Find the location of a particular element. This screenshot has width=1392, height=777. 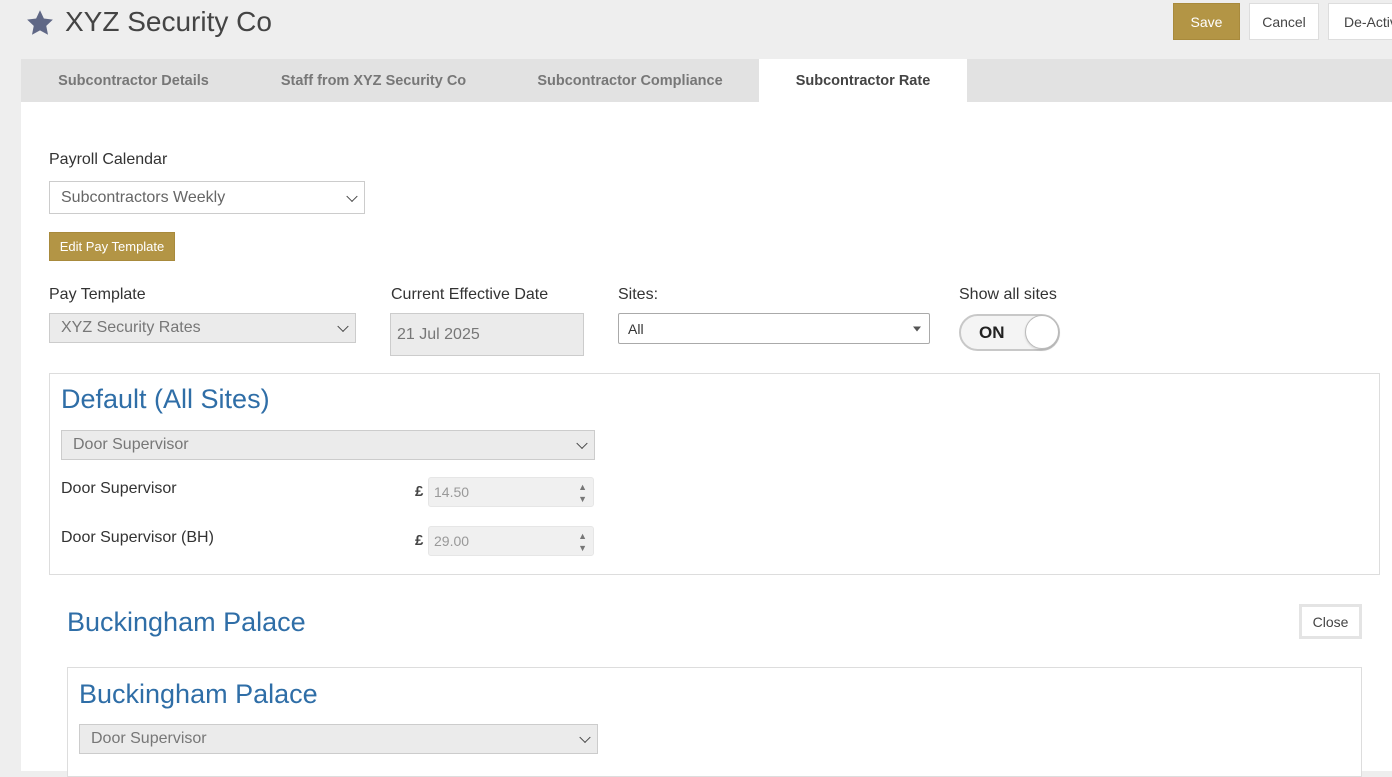

rate-value: 29.00 is located at coordinates (452, 541).